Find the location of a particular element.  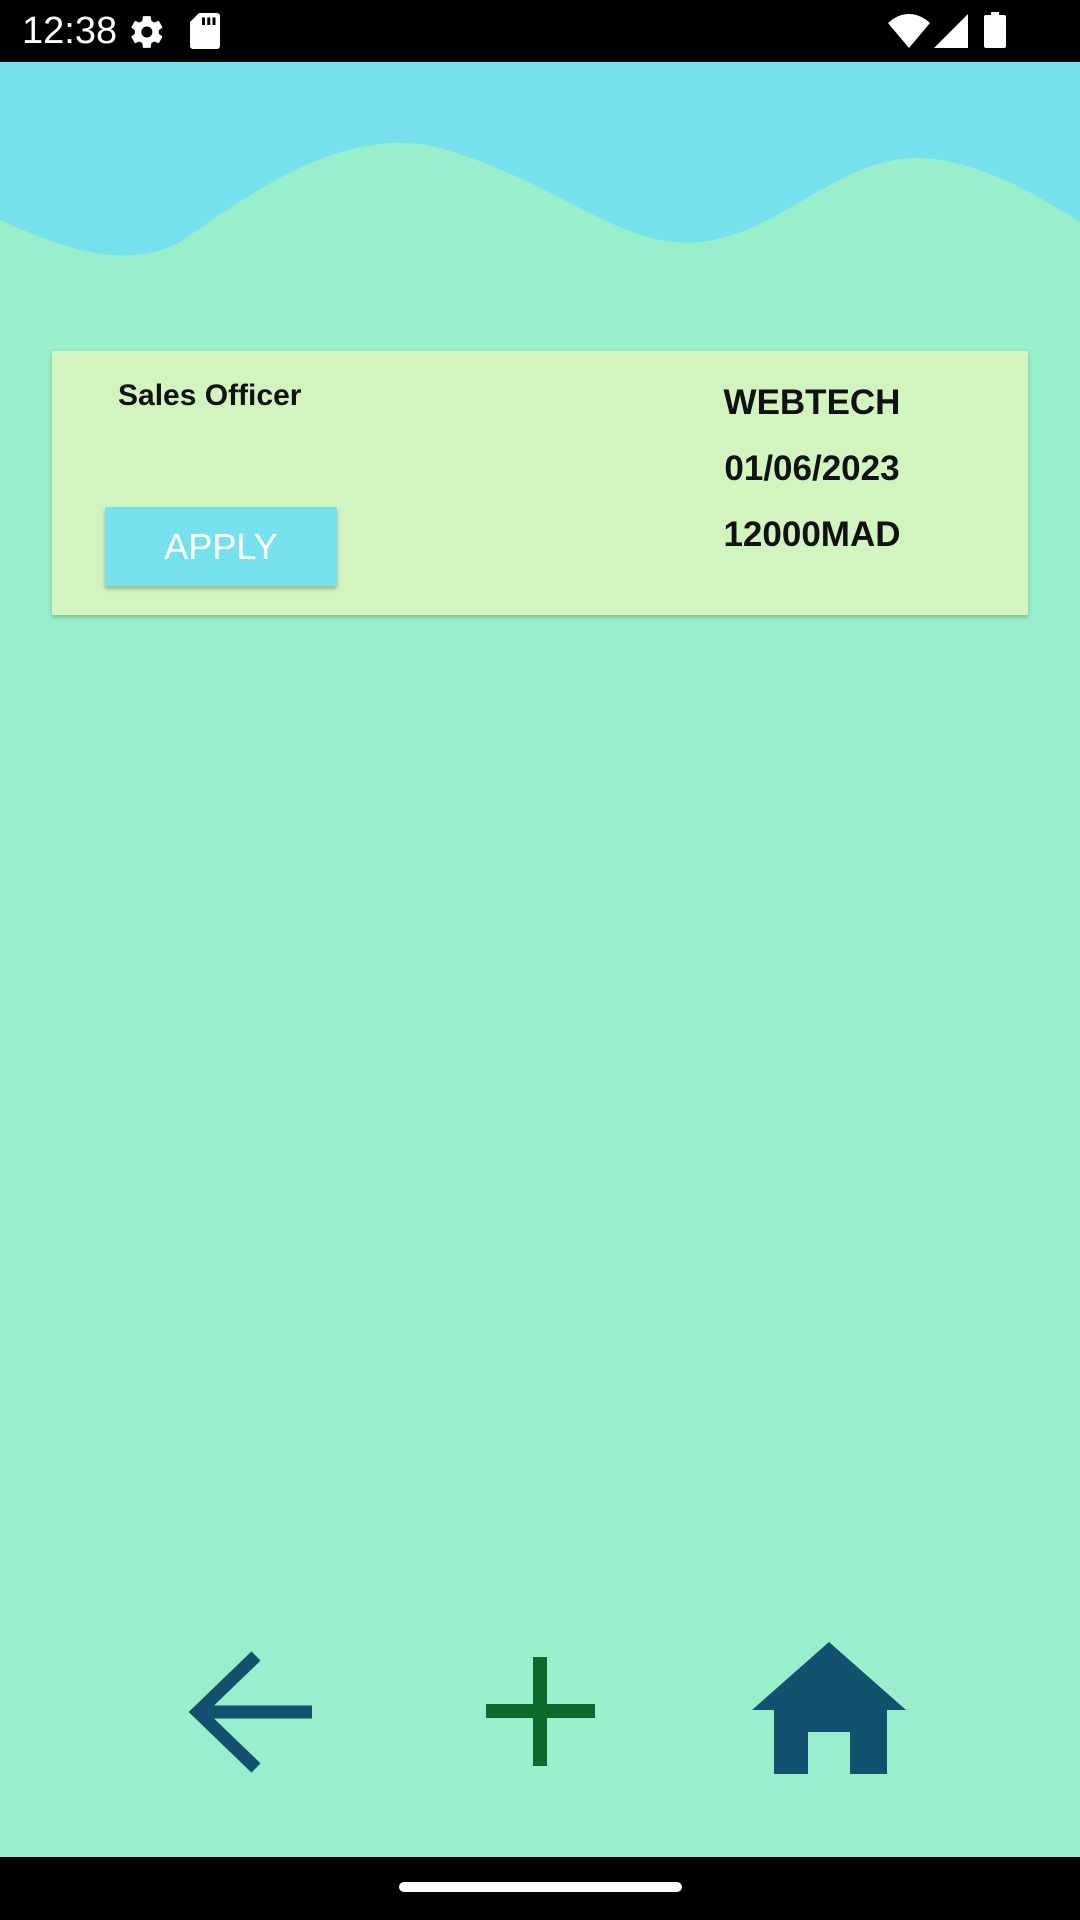

job-title: Sales Officer is located at coordinates (210, 395).